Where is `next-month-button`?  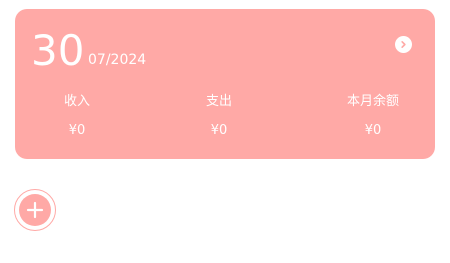
next-month-button is located at coordinates (403, 44).